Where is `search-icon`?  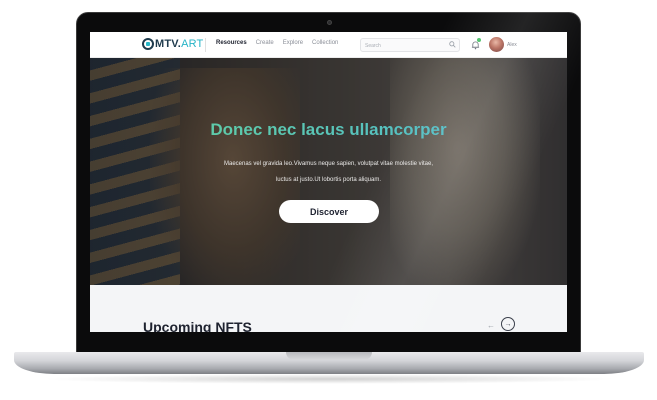 search-icon is located at coordinates (452, 44).